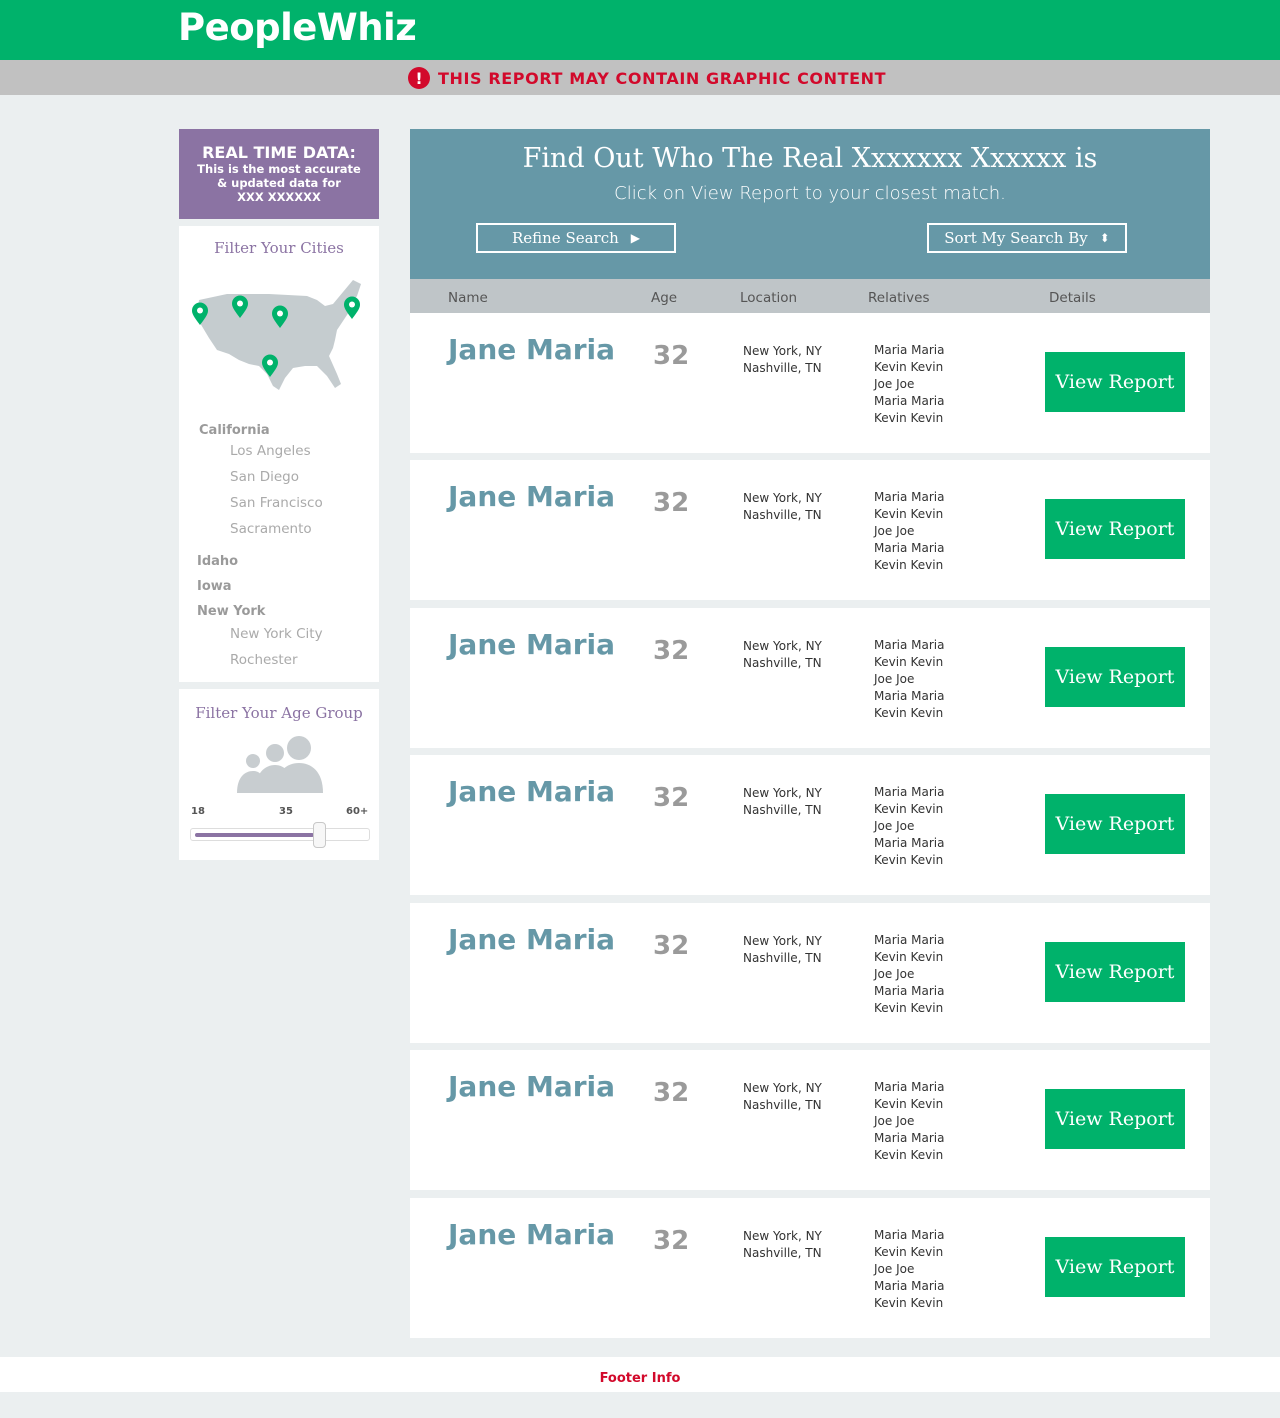 This screenshot has width=1280, height=1418. What do you see at coordinates (640, 1378) in the screenshot?
I see `footer-info-link: Footer Info` at bounding box center [640, 1378].